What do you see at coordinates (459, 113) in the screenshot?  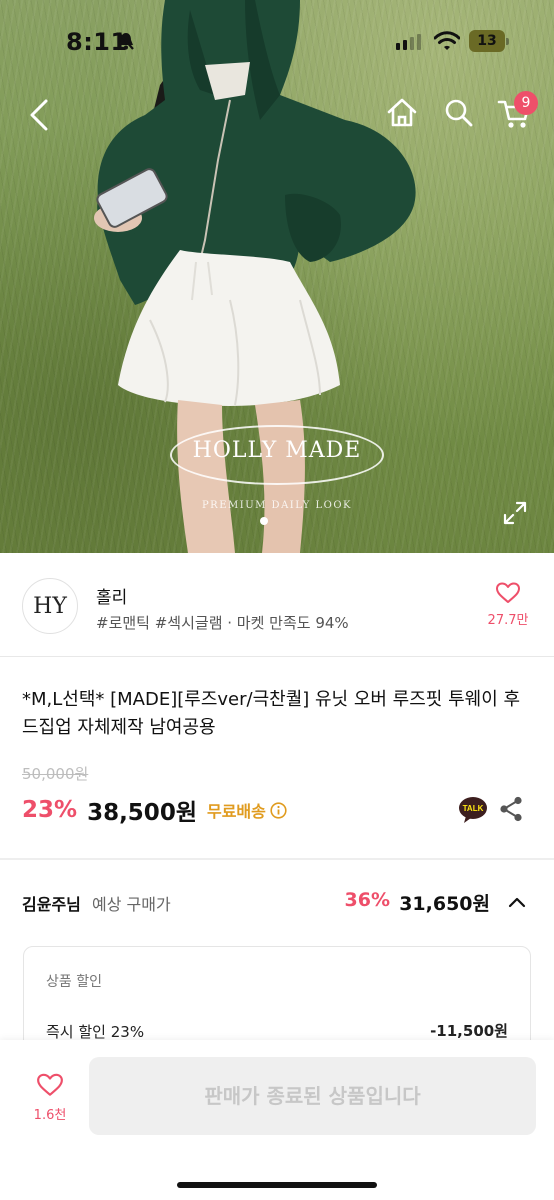 I see `search-icon` at bounding box center [459, 113].